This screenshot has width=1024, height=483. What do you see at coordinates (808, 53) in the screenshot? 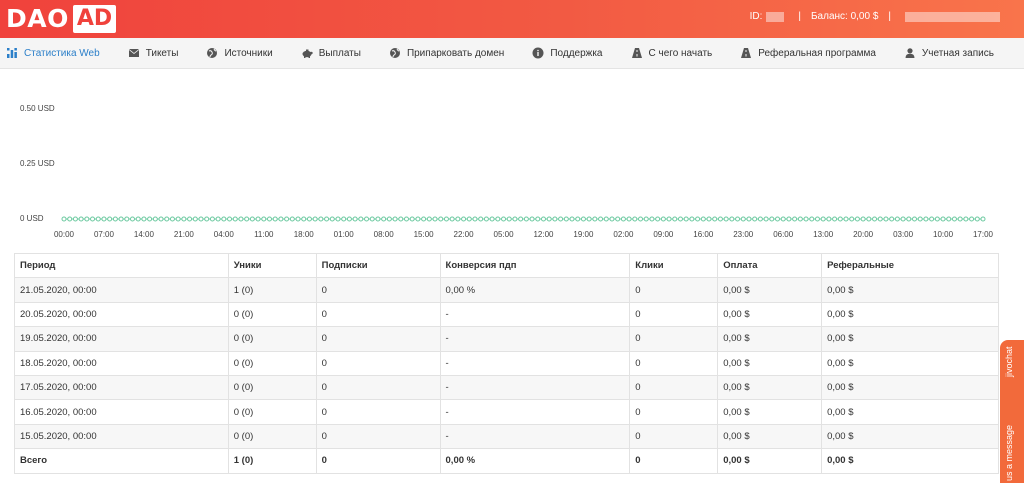
I see `nav-item-7: Реферальная программа` at bounding box center [808, 53].